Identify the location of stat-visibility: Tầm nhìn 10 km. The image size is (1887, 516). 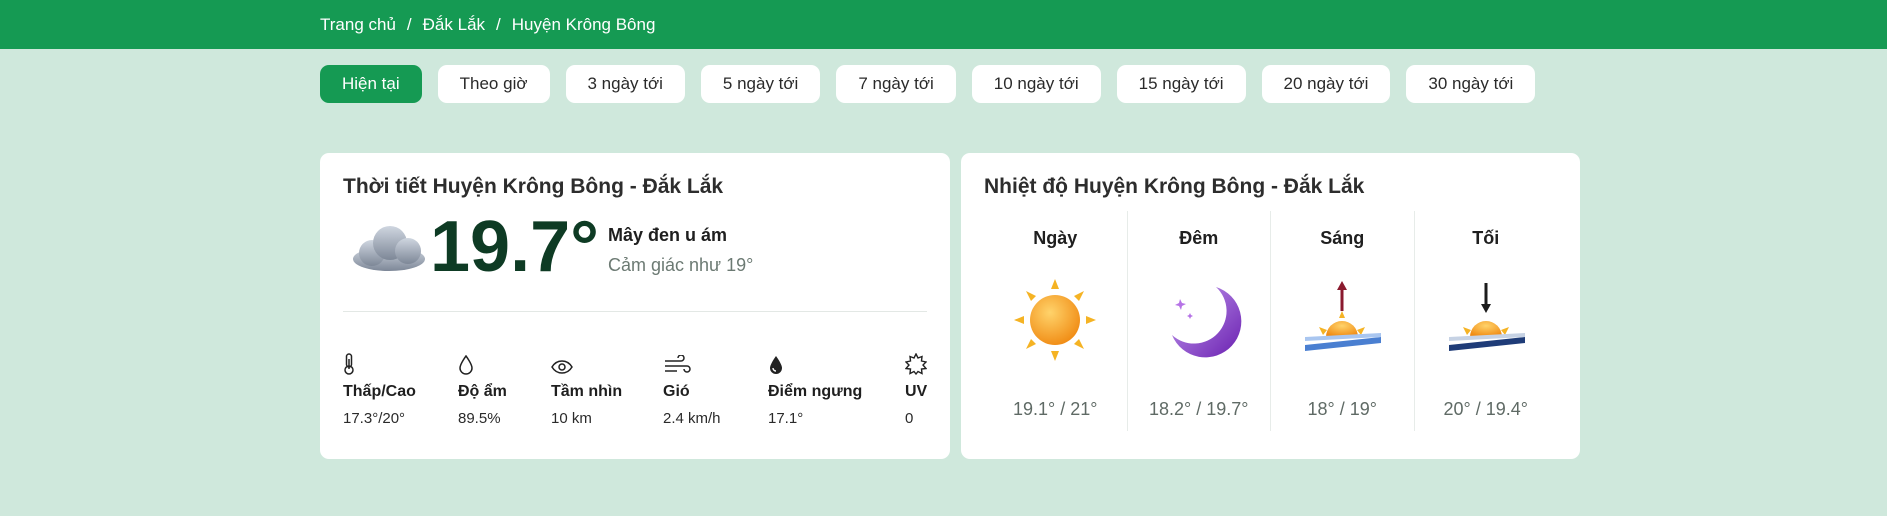
(586, 388).